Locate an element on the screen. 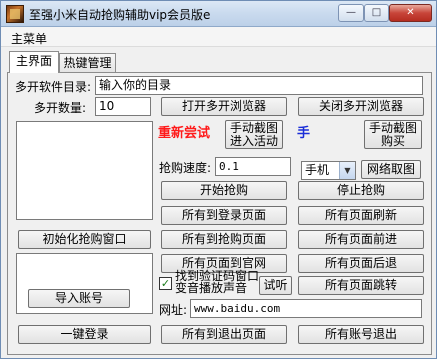  one-click-login-button: 一键登录 is located at coordinates (84, 334).